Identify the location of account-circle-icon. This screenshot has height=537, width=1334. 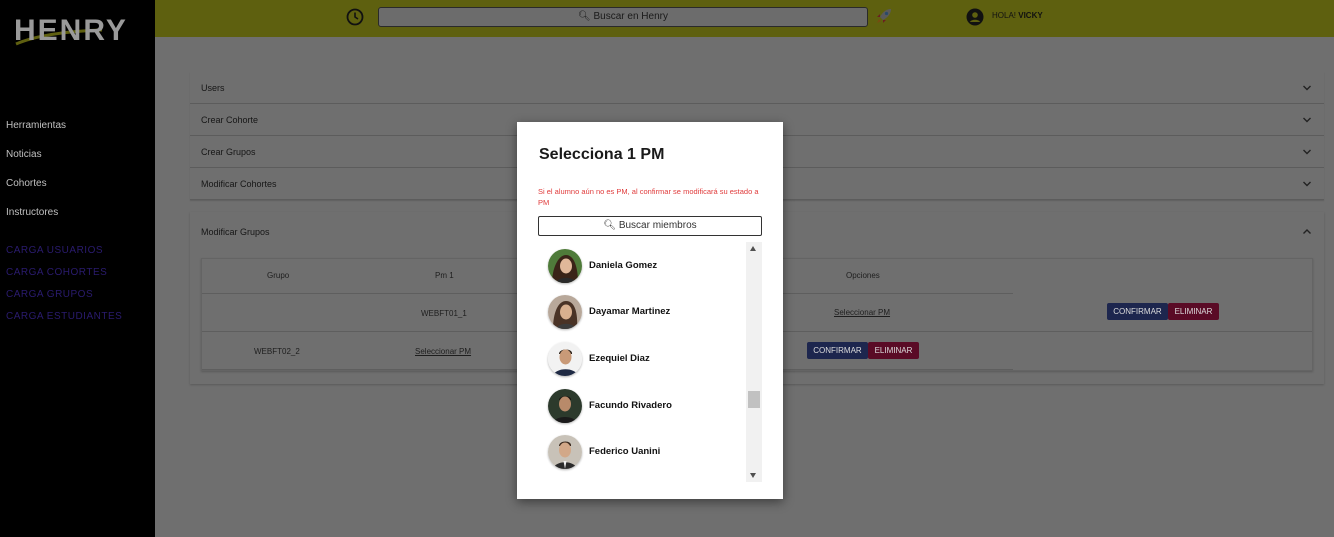
(975, 17).